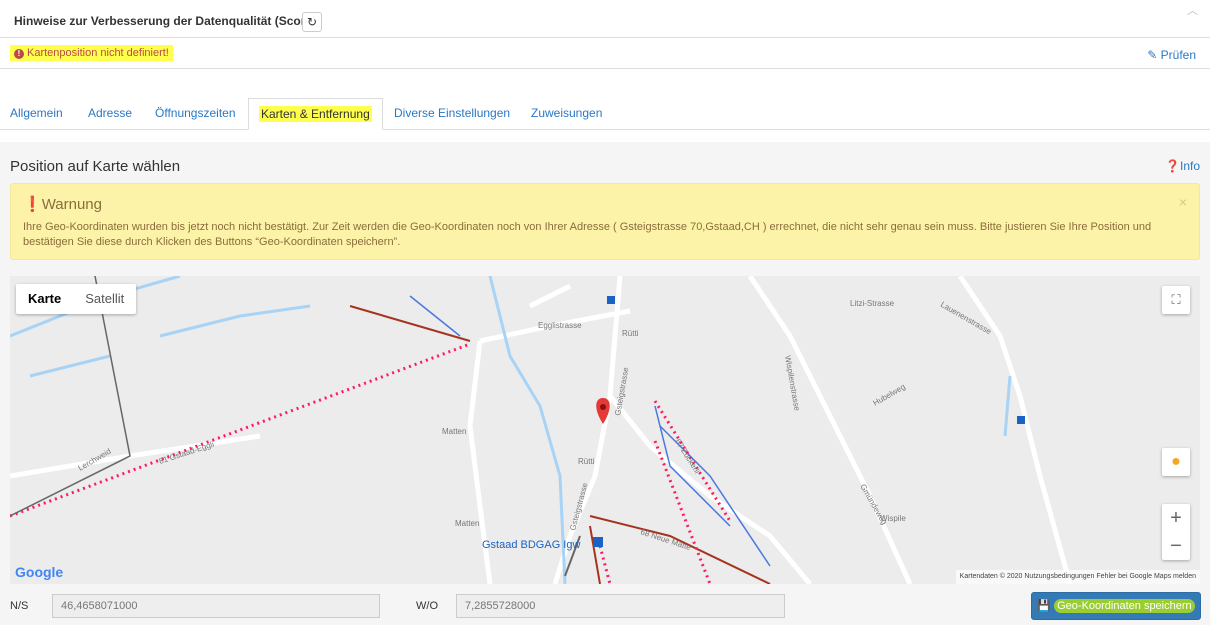 The height and width of the screenshot is (625, 1210). Describe the element at coordinates (95, 166) in the screenshot. I see `panel-title: Position auf Karte wählen` at that location.